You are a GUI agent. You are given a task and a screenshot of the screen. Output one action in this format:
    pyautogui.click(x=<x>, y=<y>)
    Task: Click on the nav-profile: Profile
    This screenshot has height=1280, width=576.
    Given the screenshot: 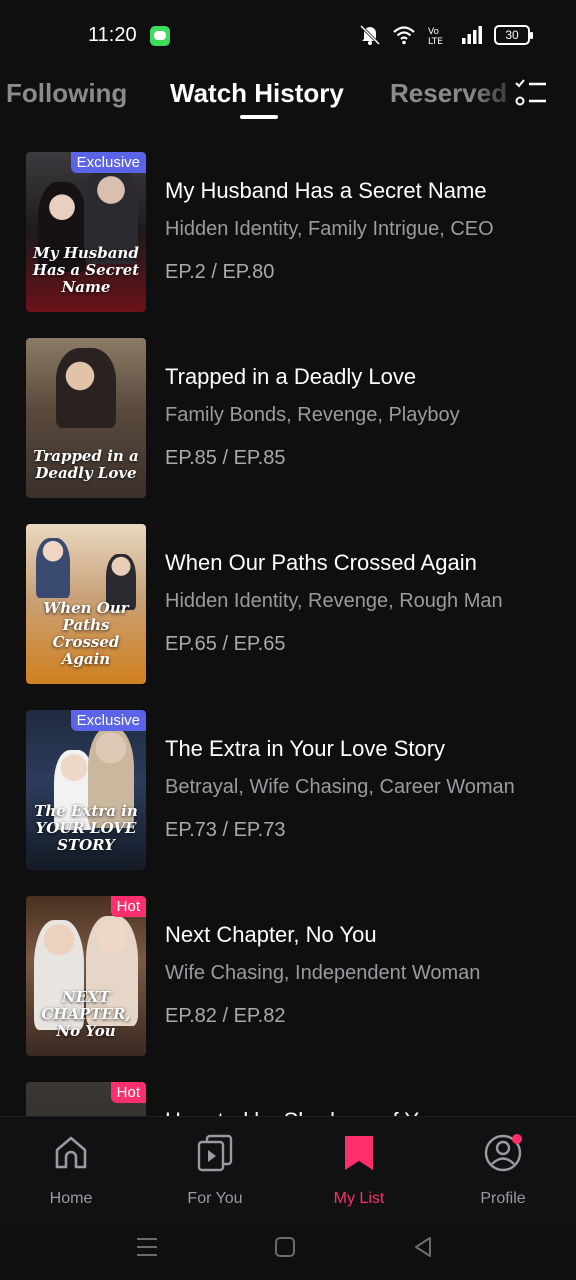 What is the action you would take?
    pyautogui.click(x=503, y=1170)
    